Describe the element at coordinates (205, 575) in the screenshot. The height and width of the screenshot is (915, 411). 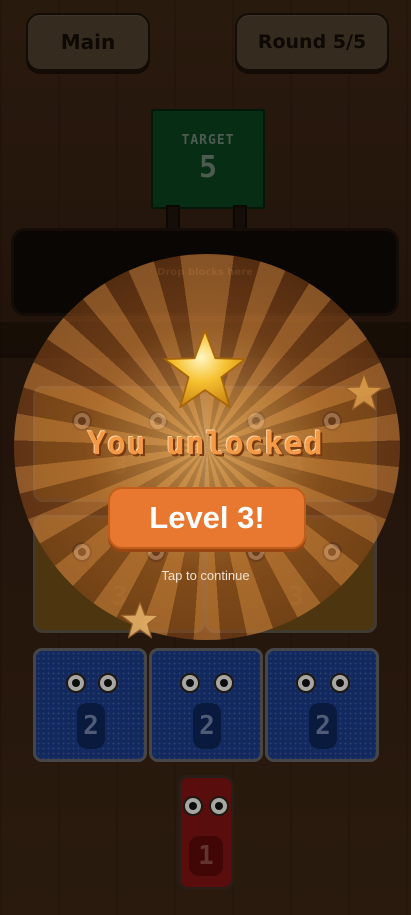
I see `tap-to-continue: Tap to continue` at that location.